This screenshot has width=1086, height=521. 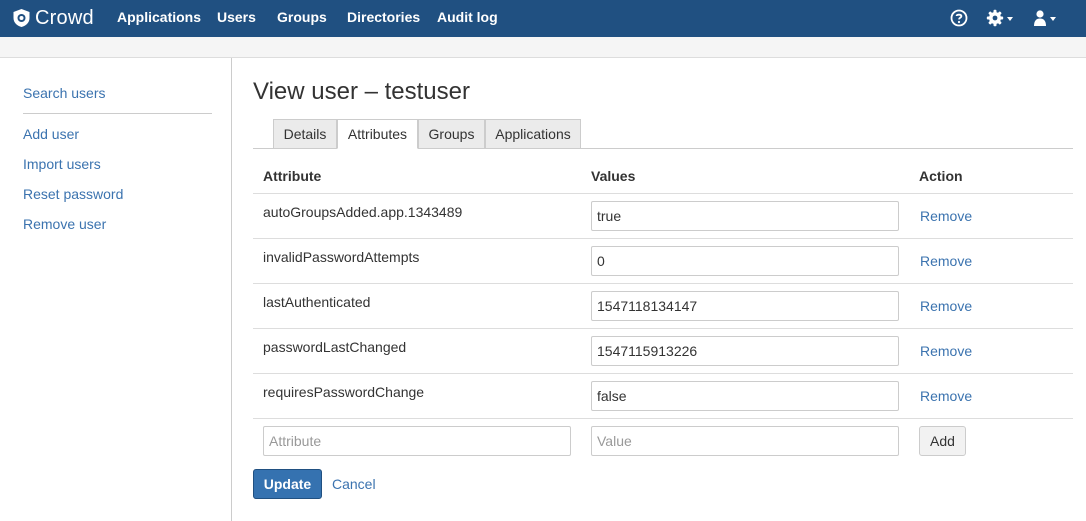 What do you see at coordinates (305, 134) in the screenshot?
I see `tab-details: Details` at bounding box center [305, 134].